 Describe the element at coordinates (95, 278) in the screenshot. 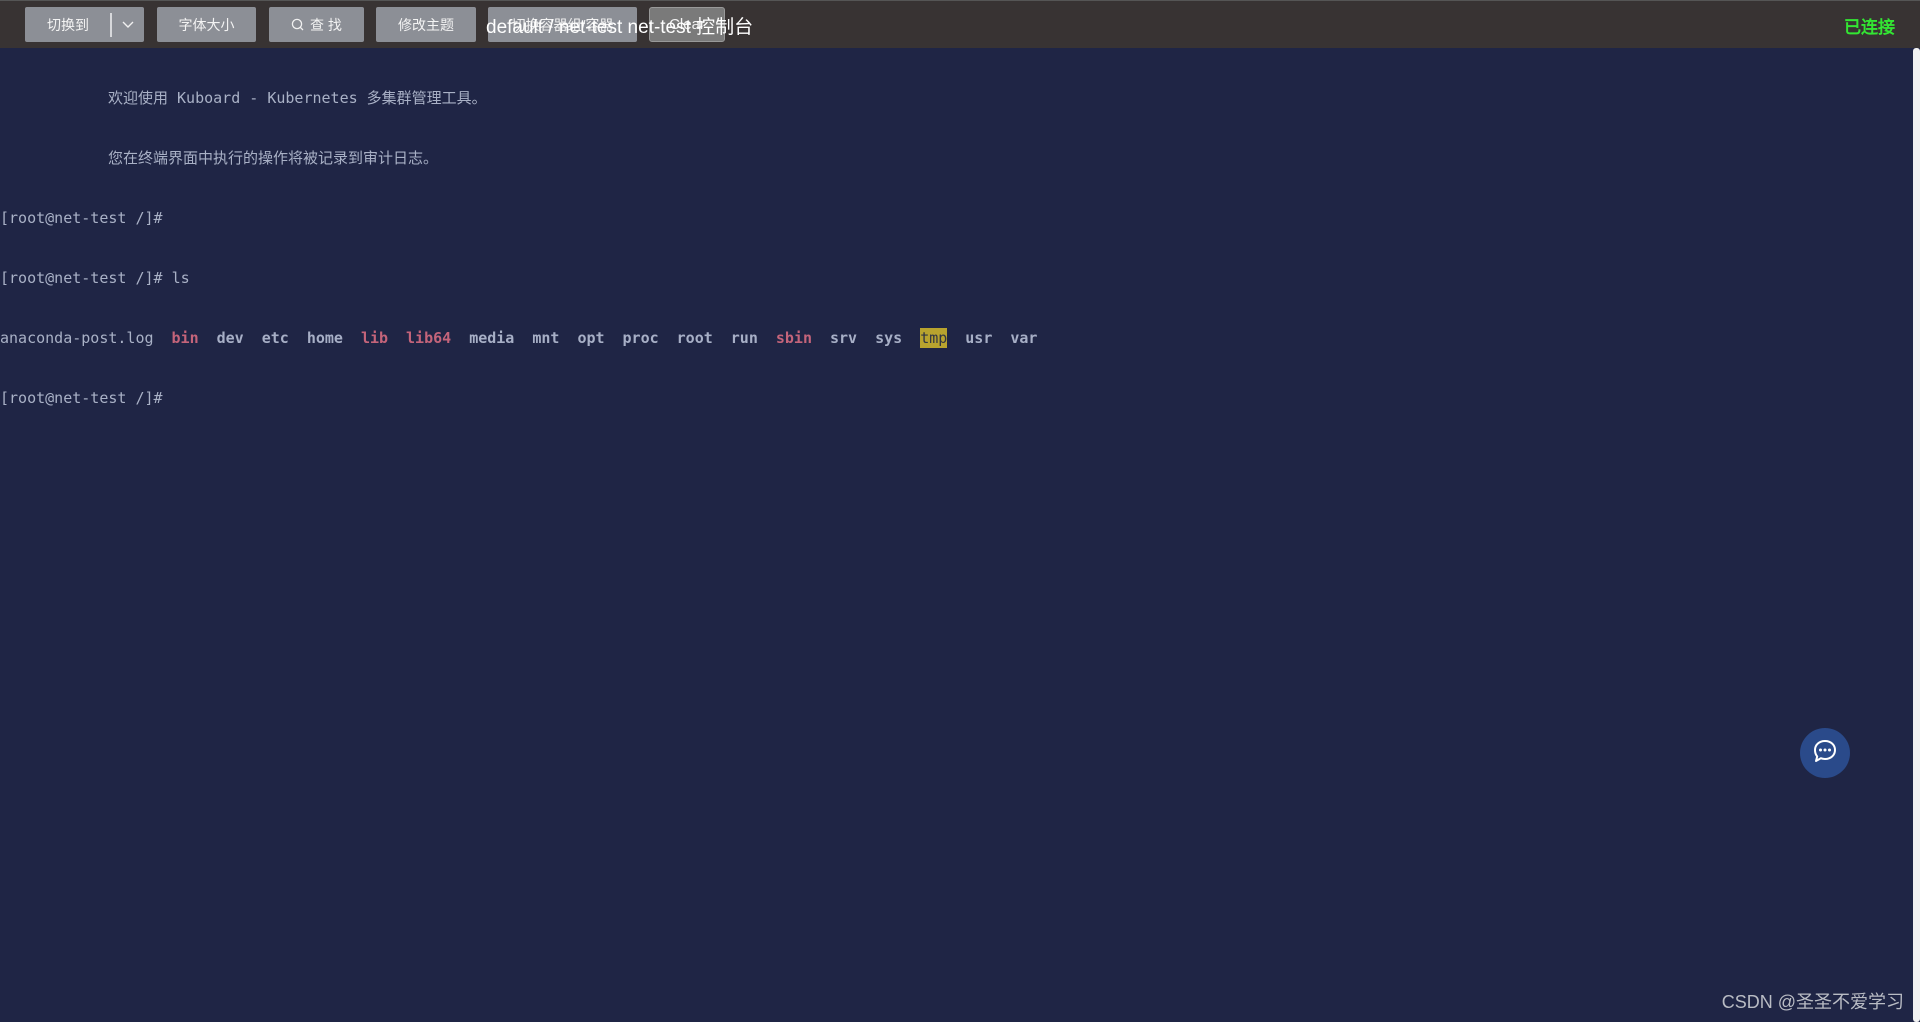

I see `command-line: [root@net-test /]# ls` at that location.